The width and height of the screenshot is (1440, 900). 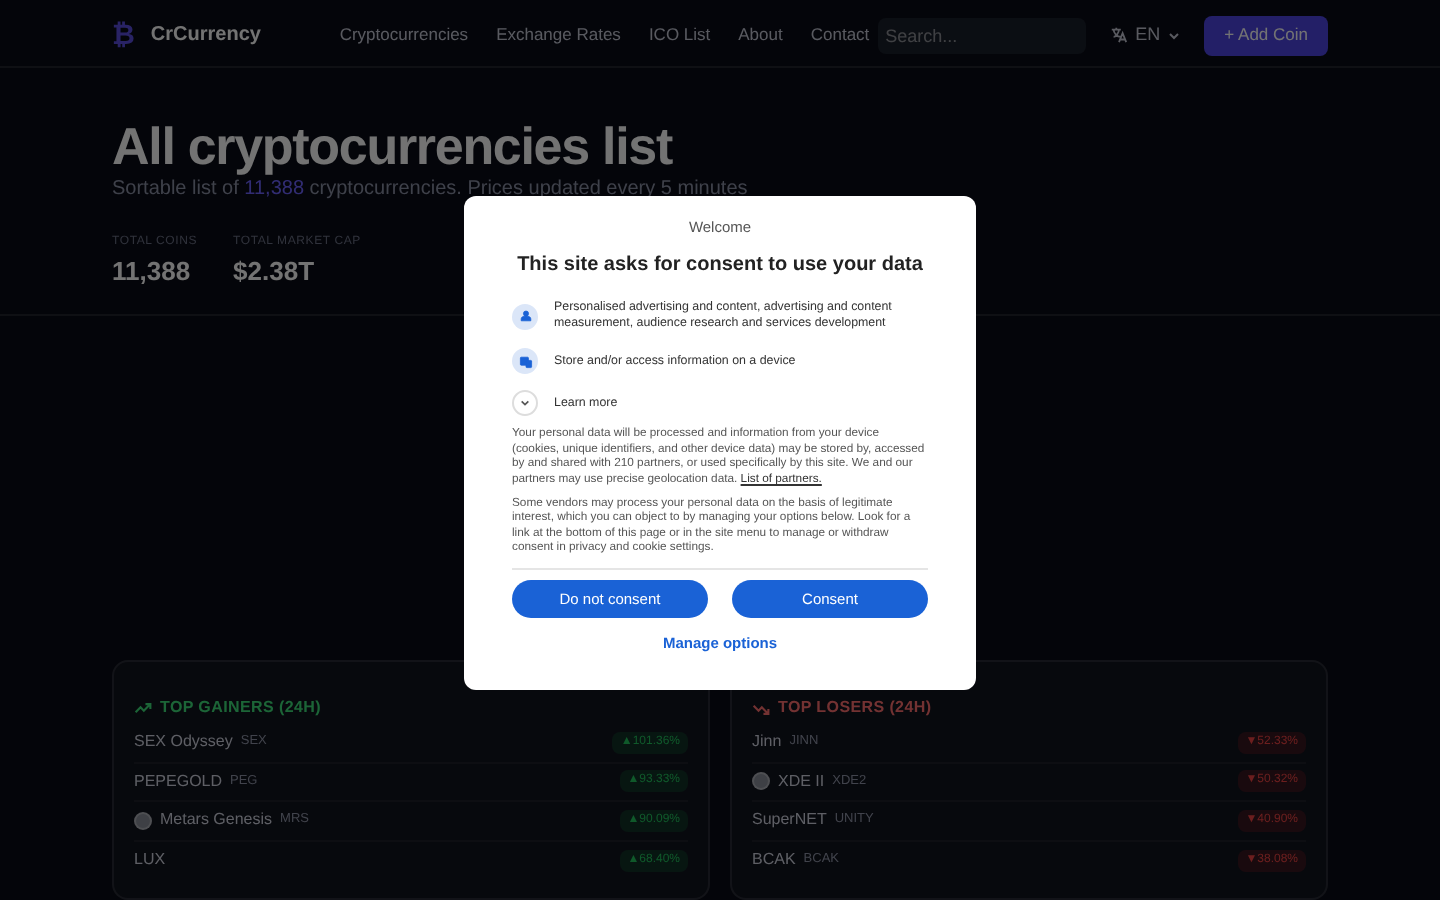 What do you see at coordinates (720, 266) in the screenshot?
I see `dialog-heading: This site asks for consent to use your data` at bounding box center [720, 266].